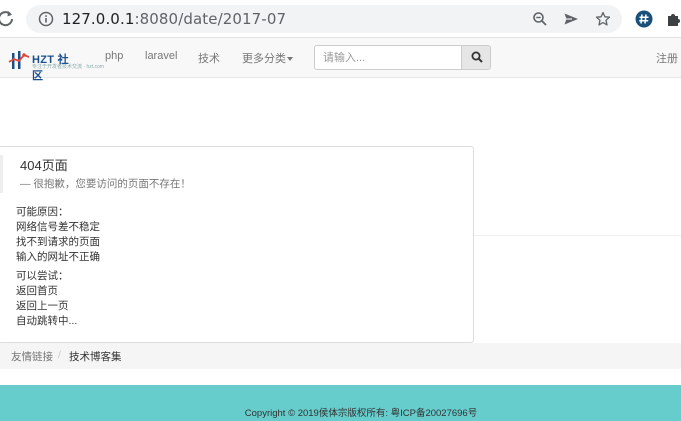 This screenshot has width=681, height=421. What do you see at coordinates (105, 184) in the screenshot?
I see `error-subtitle: — 很抱歉，您要访问的页面不存在！` at bounding box center [105, 184].